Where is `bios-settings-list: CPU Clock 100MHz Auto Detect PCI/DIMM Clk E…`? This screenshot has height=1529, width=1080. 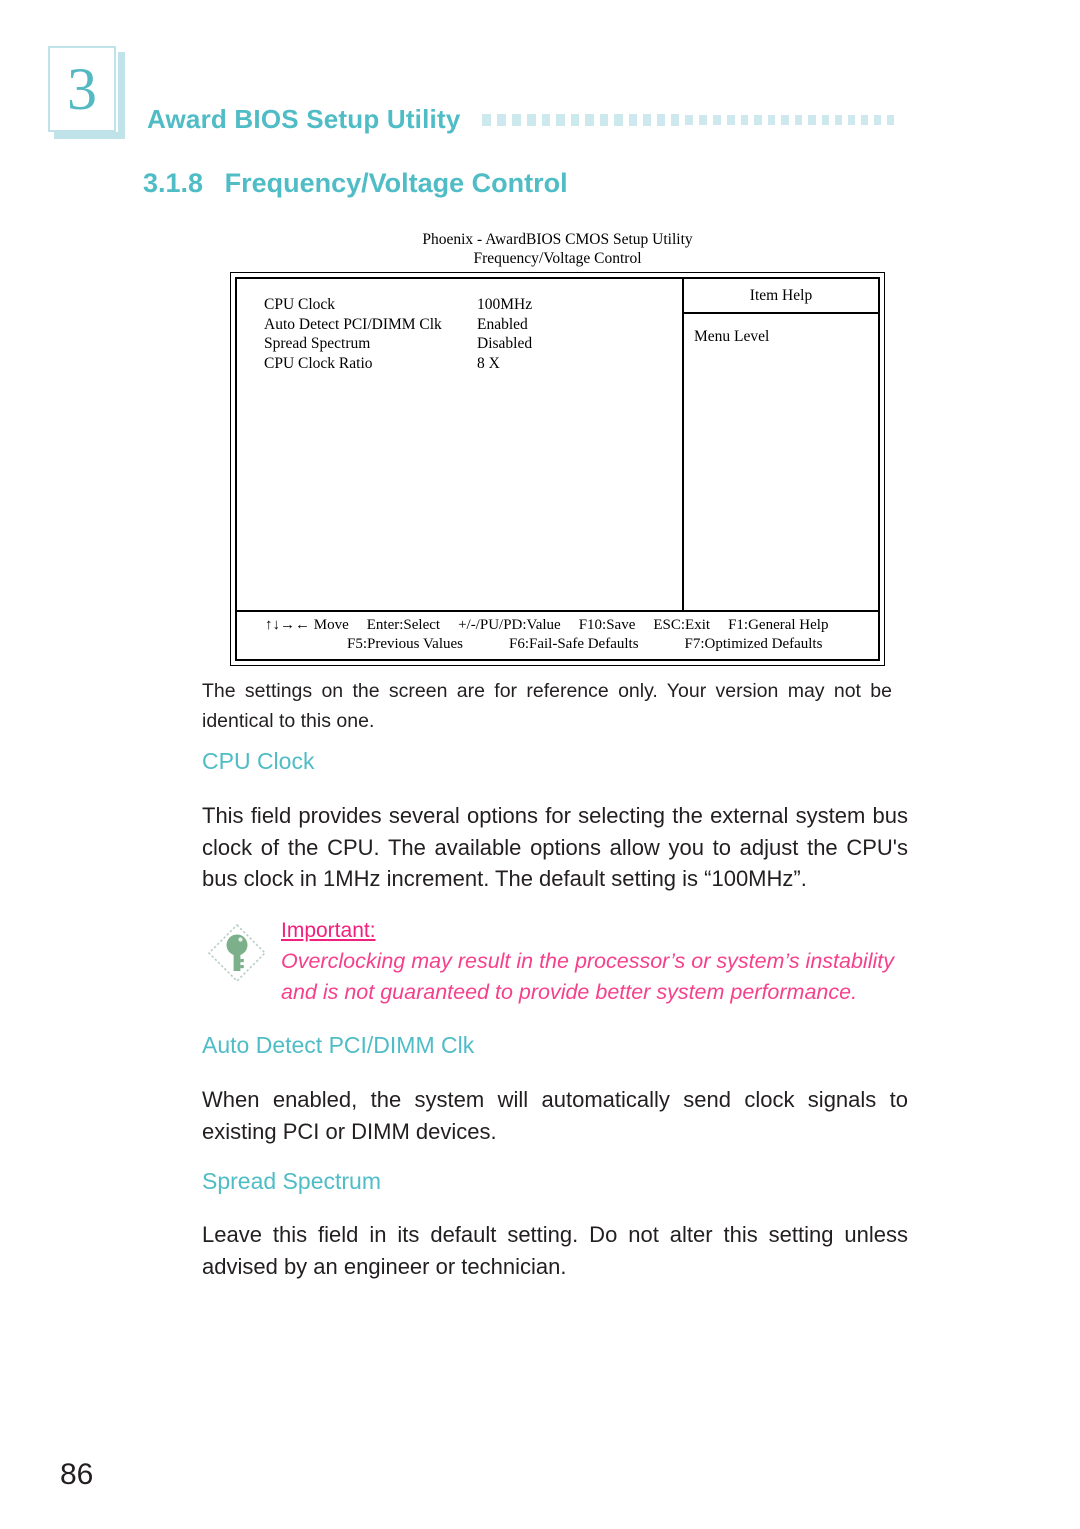 bios-settings-list: CPU Clock 100MHz Auto Detect PCI/DIMM Clk E… is located at coordinates (459, 444).